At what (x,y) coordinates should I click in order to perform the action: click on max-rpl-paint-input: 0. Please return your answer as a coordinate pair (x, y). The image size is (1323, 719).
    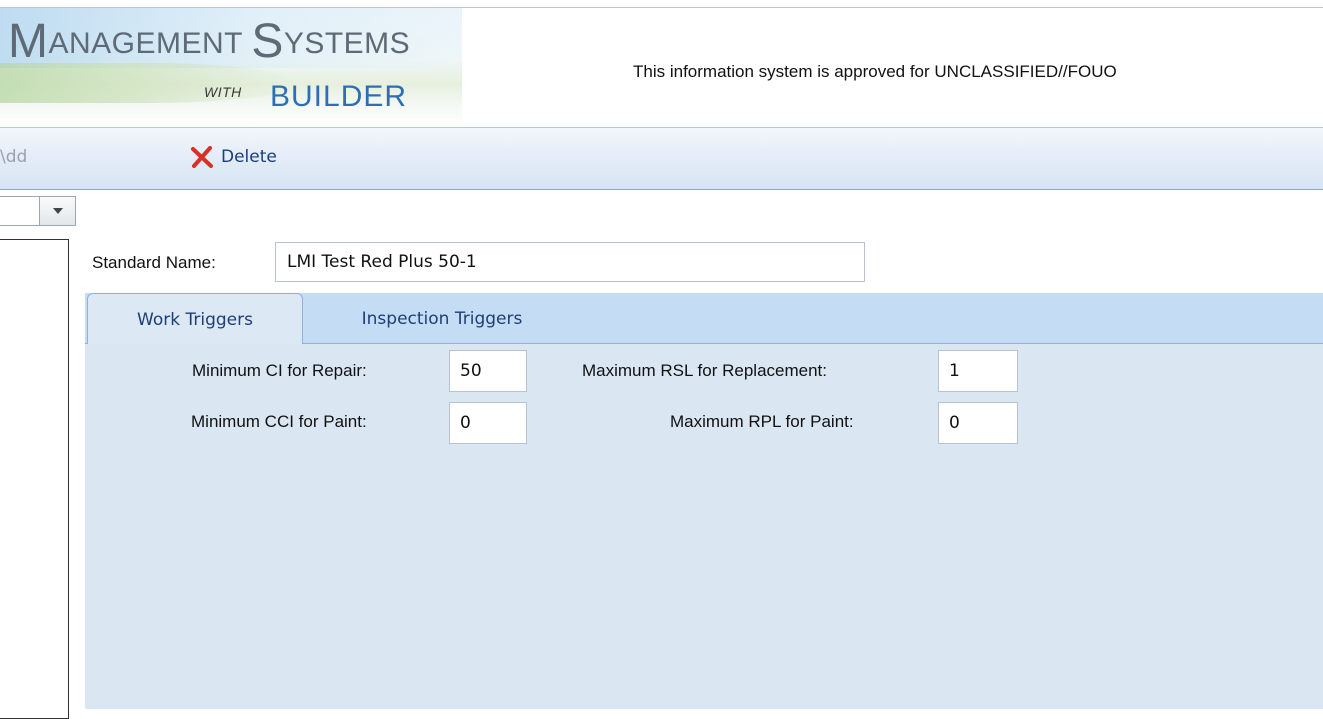
    Looking at the image, I should click on (978, 423).